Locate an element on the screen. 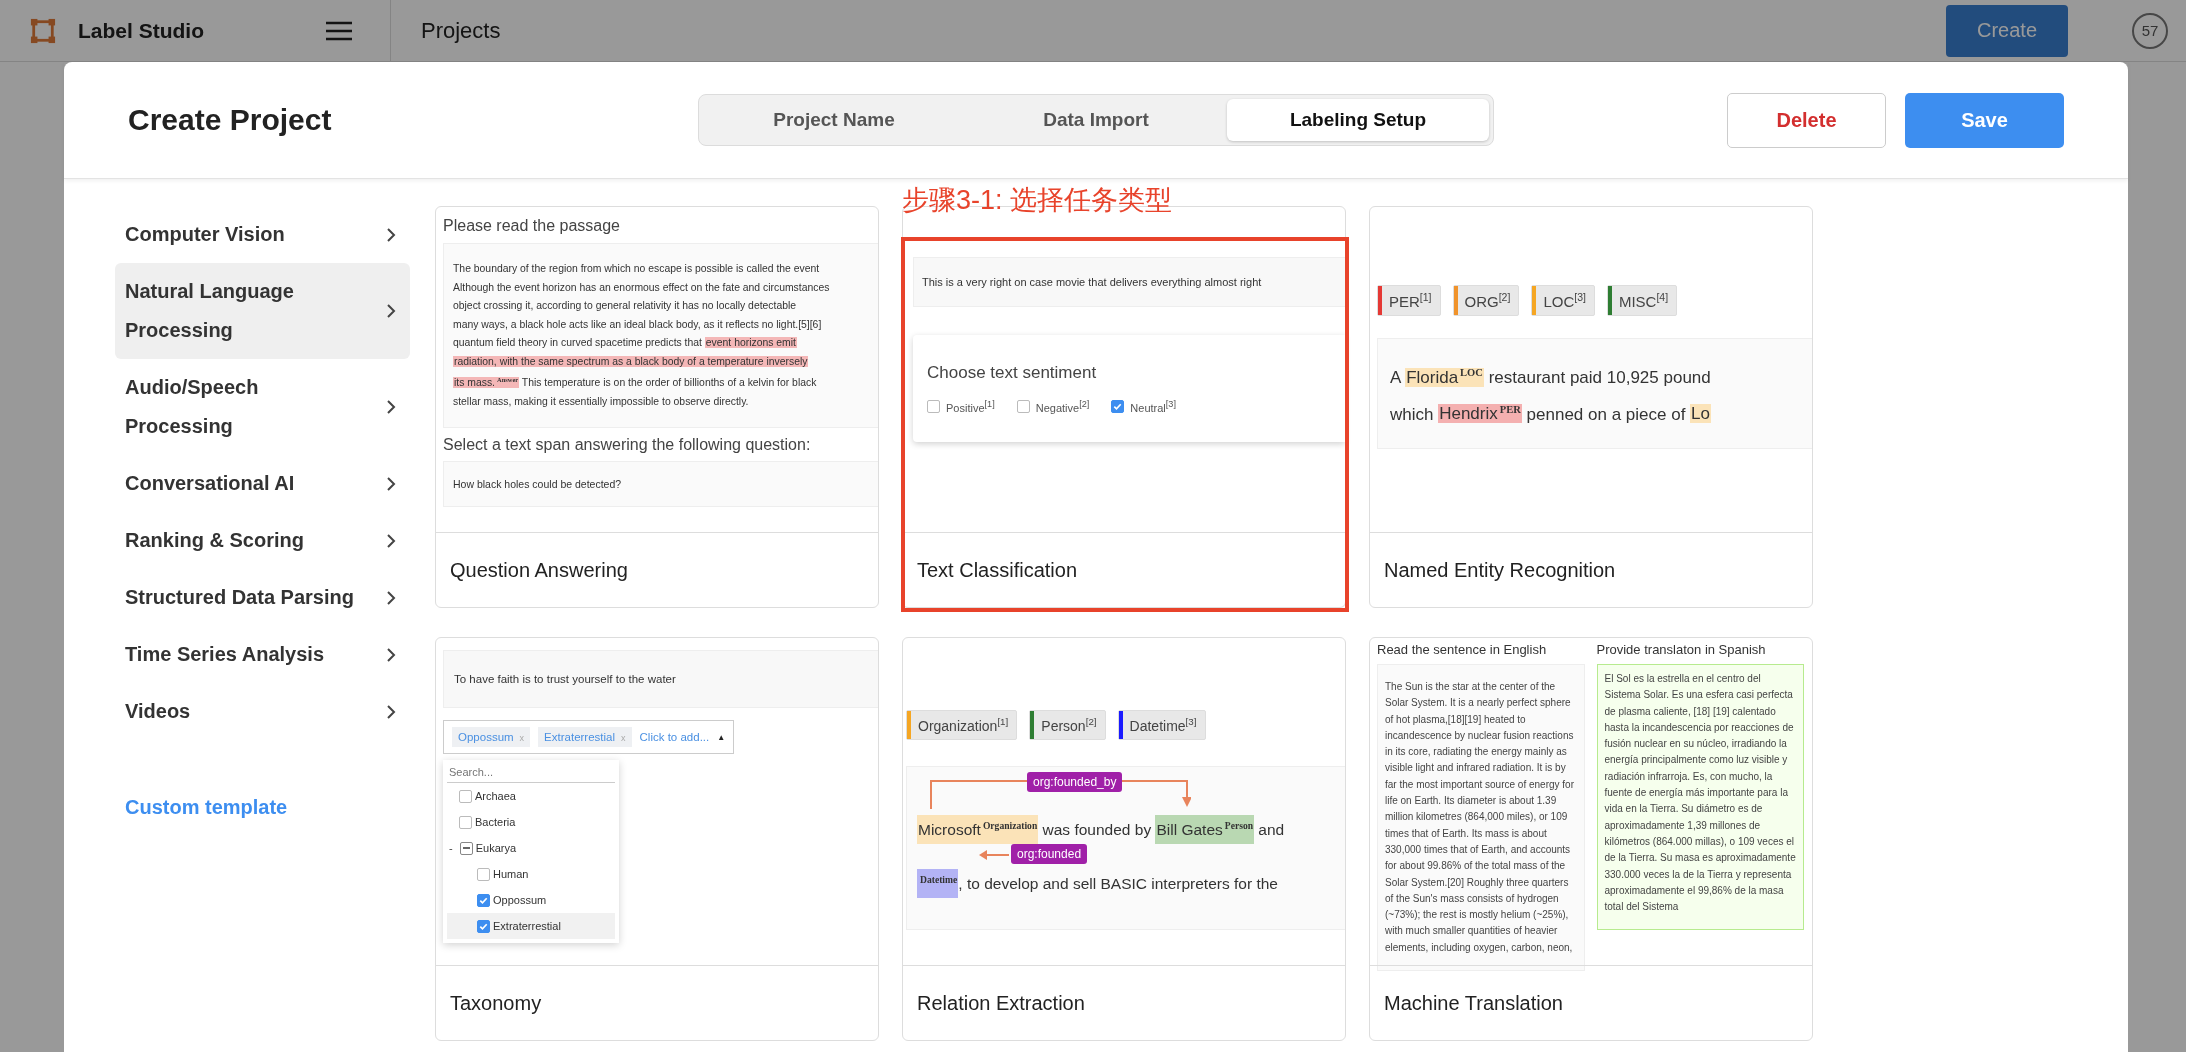  template-title: Machine Translation is located at coordinates (1473, 1003).